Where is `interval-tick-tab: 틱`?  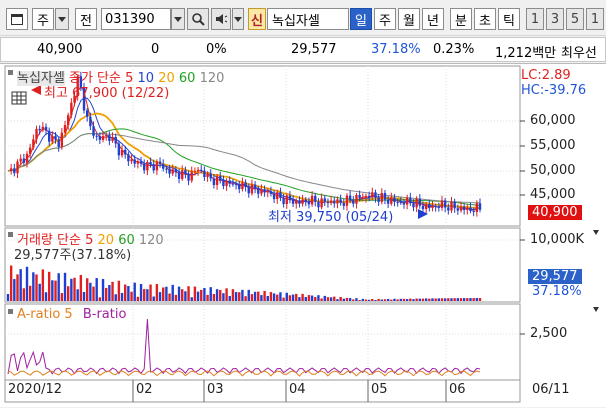
interval-tick-tab: 틱 is located at coordinates (509, 19).